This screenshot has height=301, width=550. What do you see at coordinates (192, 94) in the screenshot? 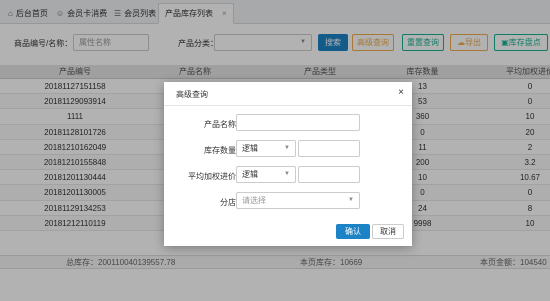
I see `dialog-title: 高级查询` at bounding box center [192, 94].